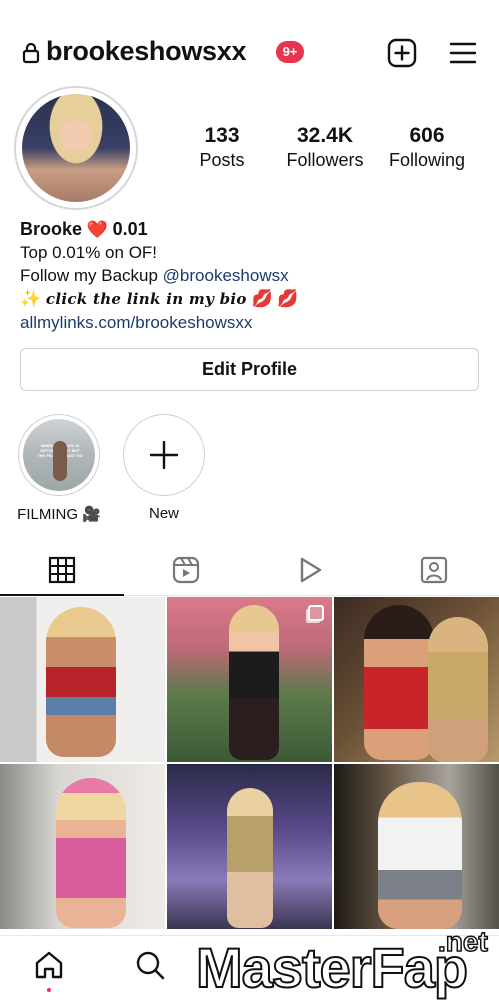 This screenshot has height=1000, width=499. Describe the element at coordinates (89, 275) in the screenshot. I see `bio-line-2-prefix: Follow my Backup` at that location.